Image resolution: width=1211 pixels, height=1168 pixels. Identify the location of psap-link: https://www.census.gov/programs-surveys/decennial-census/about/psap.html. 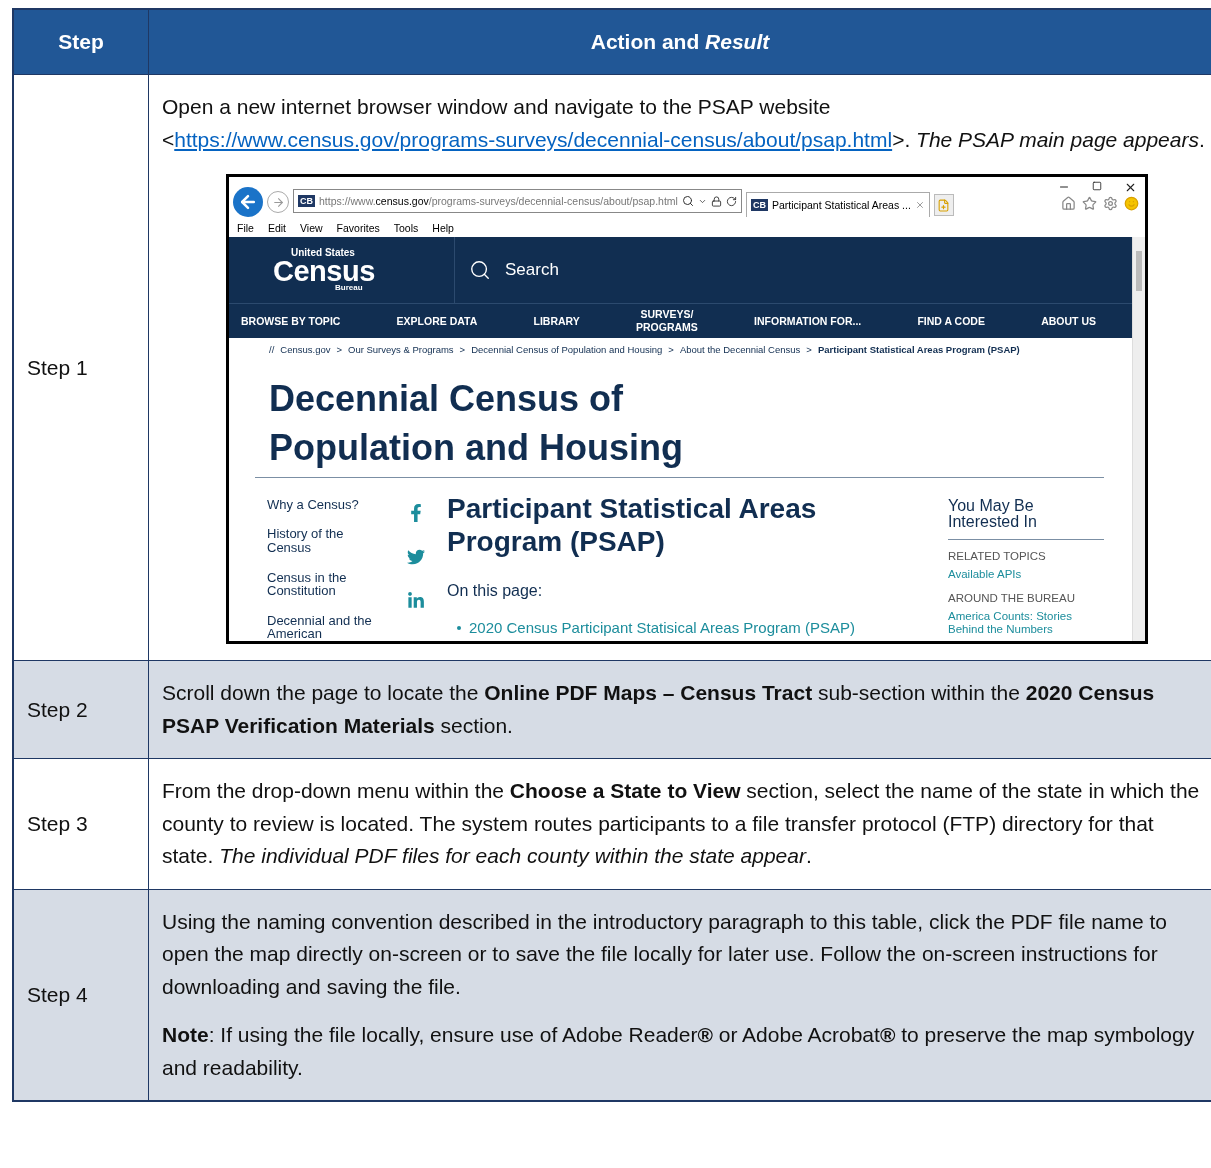
(533, 139).